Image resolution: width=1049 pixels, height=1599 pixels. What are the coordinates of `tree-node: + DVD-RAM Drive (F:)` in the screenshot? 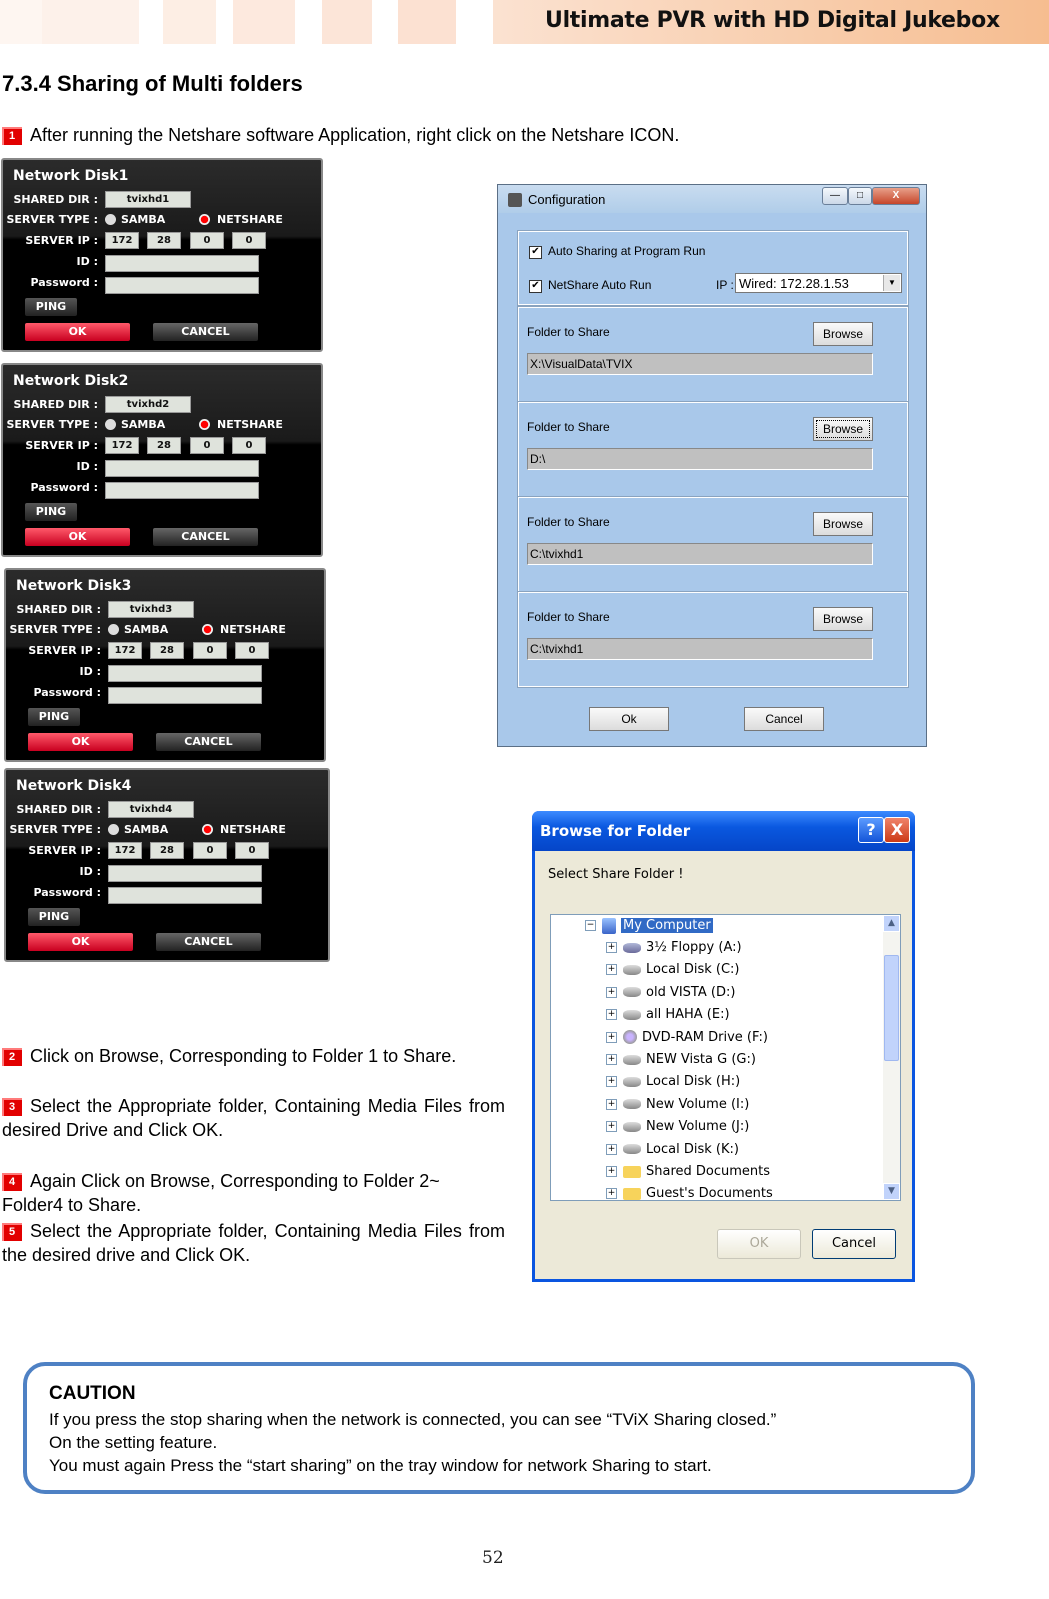 It's located at (687, 1038).